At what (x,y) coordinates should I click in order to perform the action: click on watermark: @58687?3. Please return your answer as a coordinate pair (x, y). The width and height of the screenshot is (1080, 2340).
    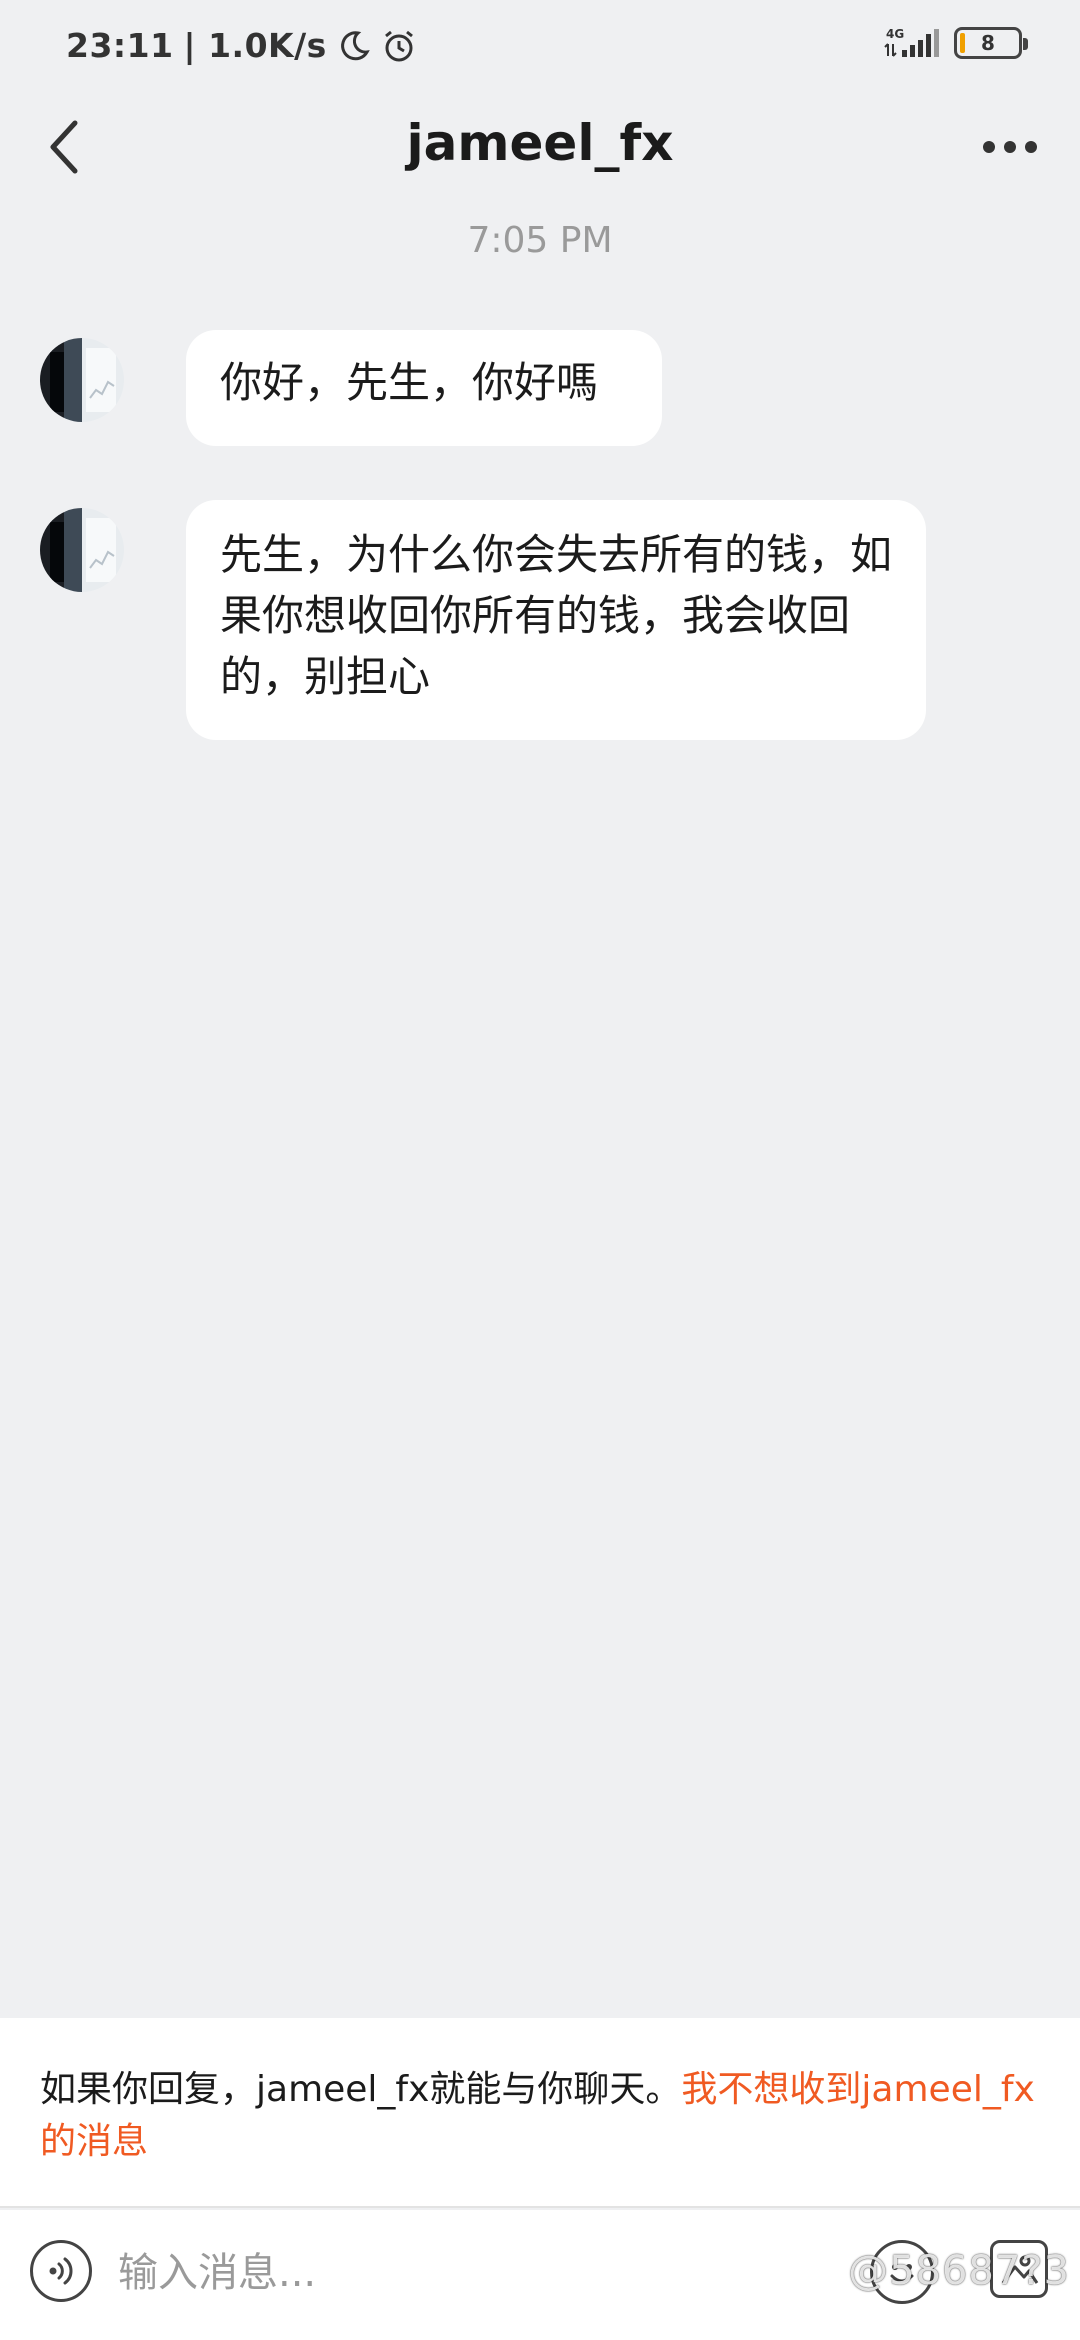
    Looking at the image, I should click on (959, 2271).